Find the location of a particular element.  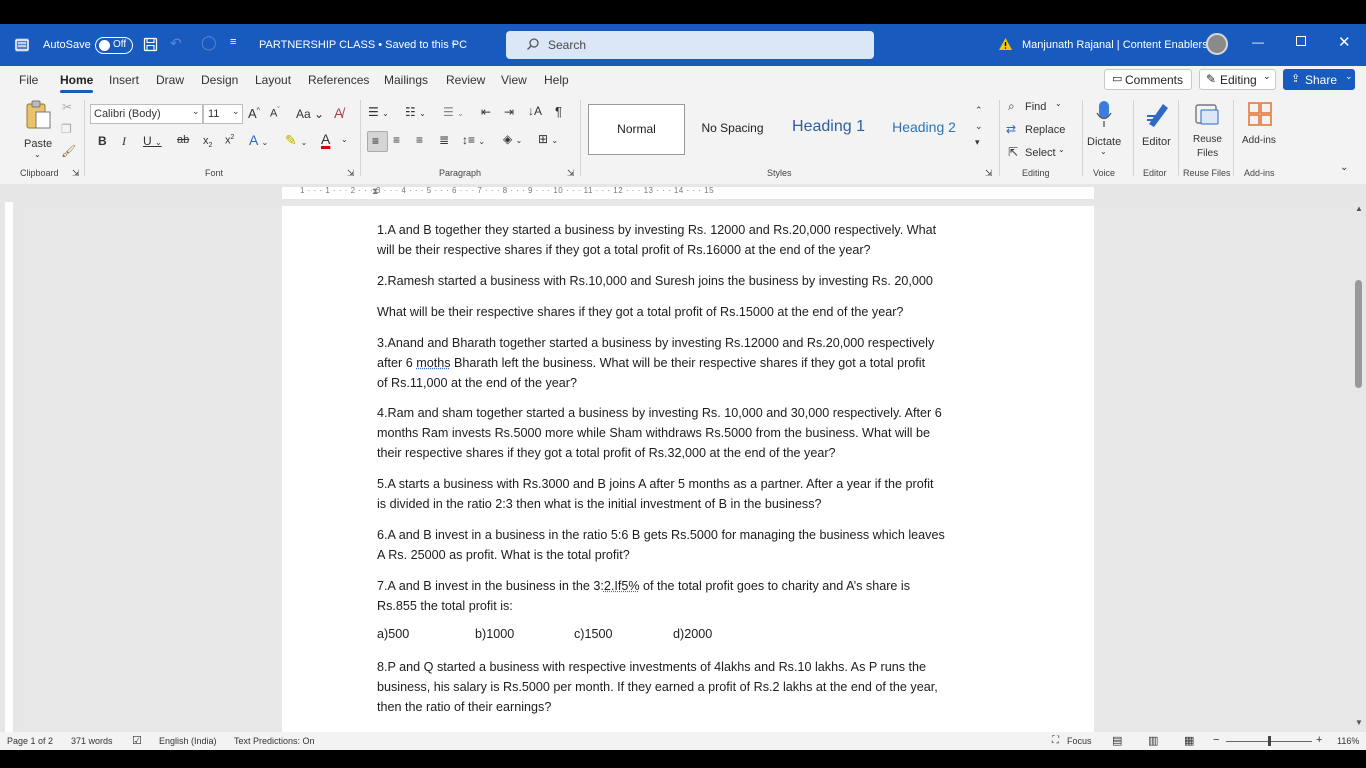

style-heading-2: Heading 2 is located at coordinates (924, 129).